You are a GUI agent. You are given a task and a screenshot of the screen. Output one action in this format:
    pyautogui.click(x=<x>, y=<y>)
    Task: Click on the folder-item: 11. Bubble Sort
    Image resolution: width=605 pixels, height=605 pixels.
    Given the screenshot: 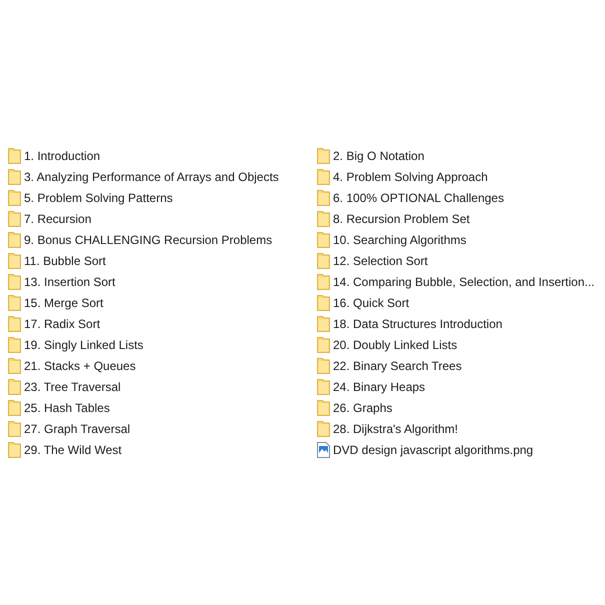 What is the action you would take?
    pyautogui.click(x=57, y=260)
    